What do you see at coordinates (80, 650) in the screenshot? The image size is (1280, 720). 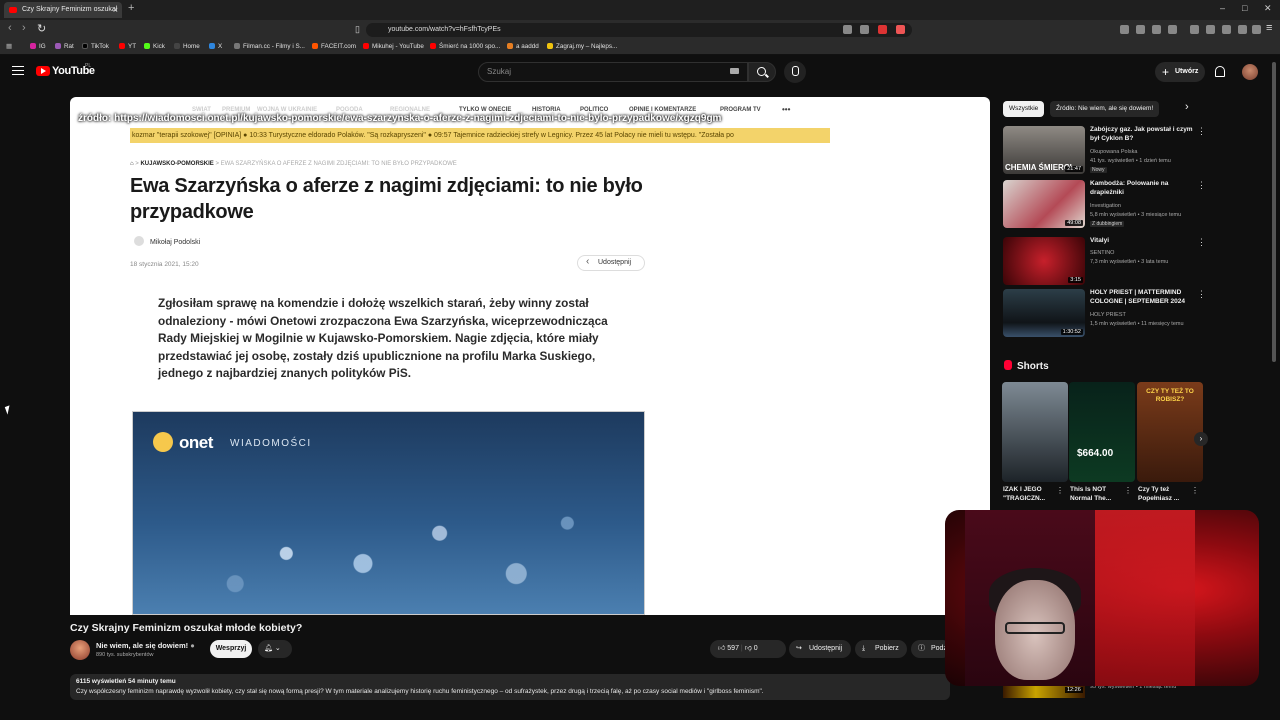 I see `channel-avatar` at bounding box center [80, 650].